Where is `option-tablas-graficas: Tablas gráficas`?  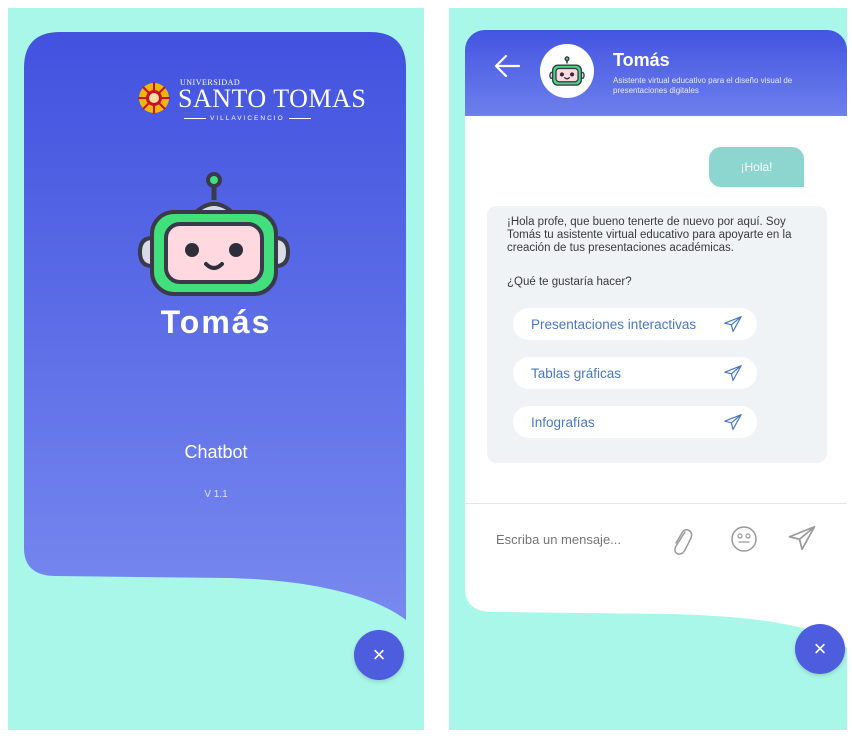
option-tablas-graficas: Tablas gráficas is located at coordinates (635, 373).